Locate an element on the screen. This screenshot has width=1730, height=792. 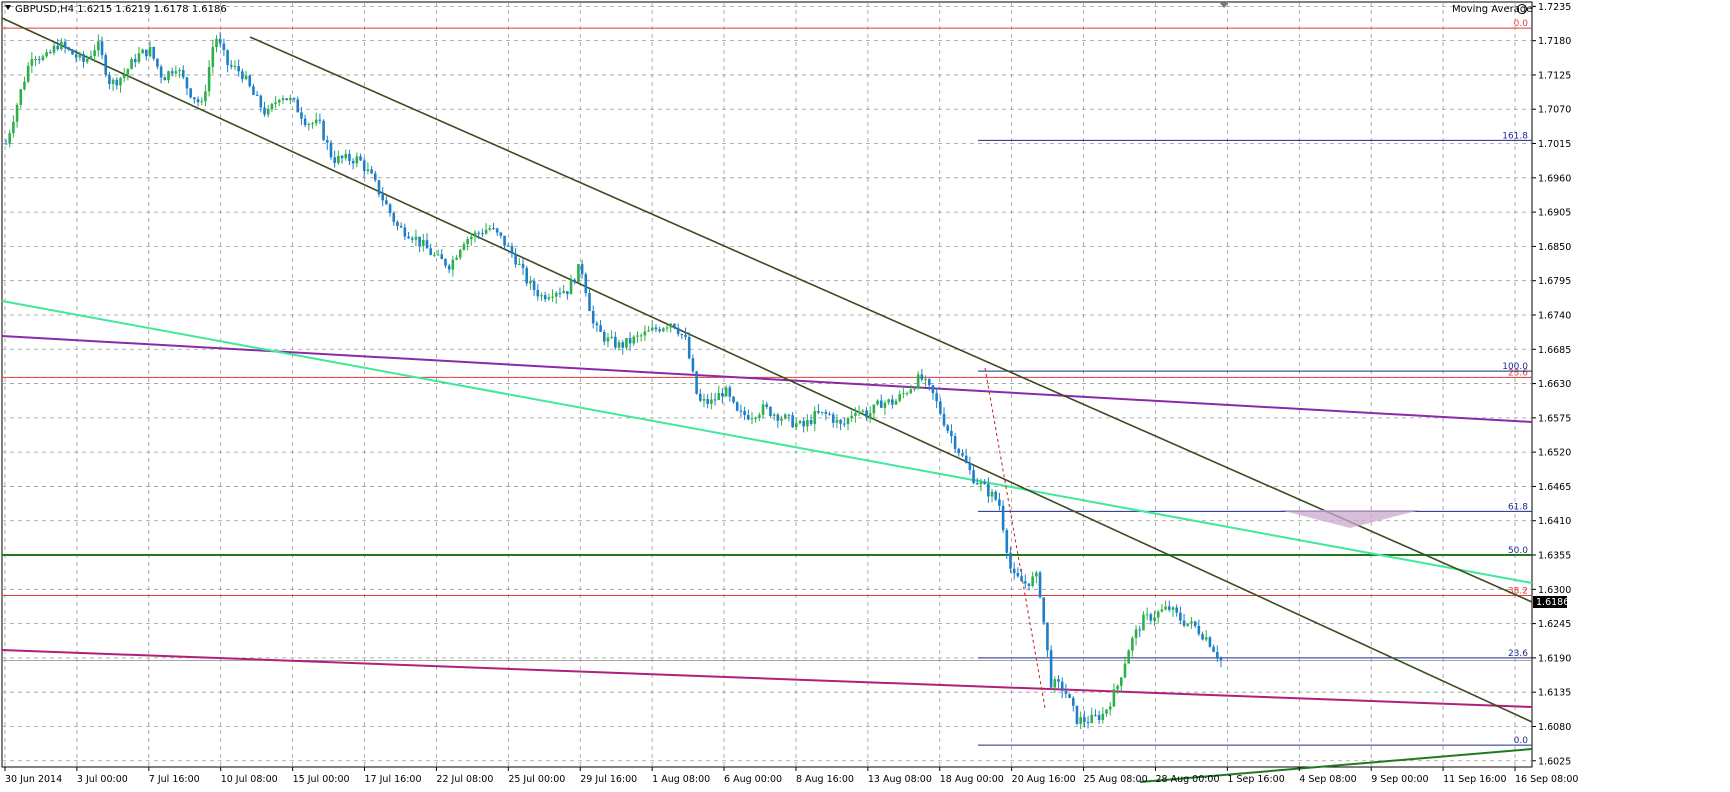
y-tick-label: 1.7180 is located at coordinates (1554, 41).